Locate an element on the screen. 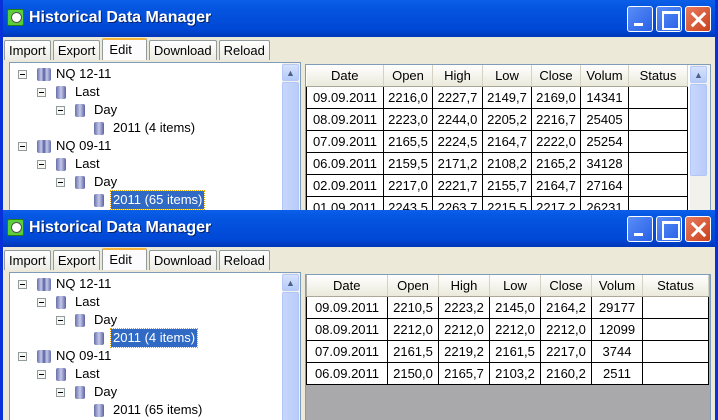 The width and height of the screenshot is (718, 420). cell-date: 02.09.2011 is located at coordinates (345, 185).